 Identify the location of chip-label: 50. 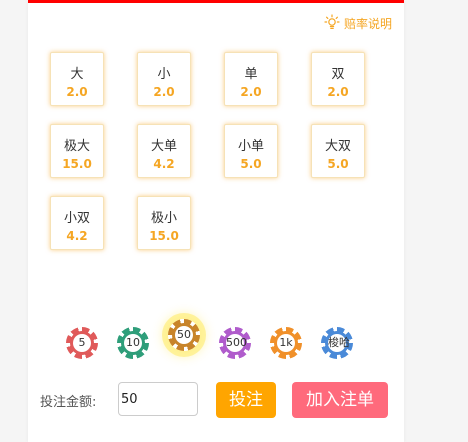
(184, 335).